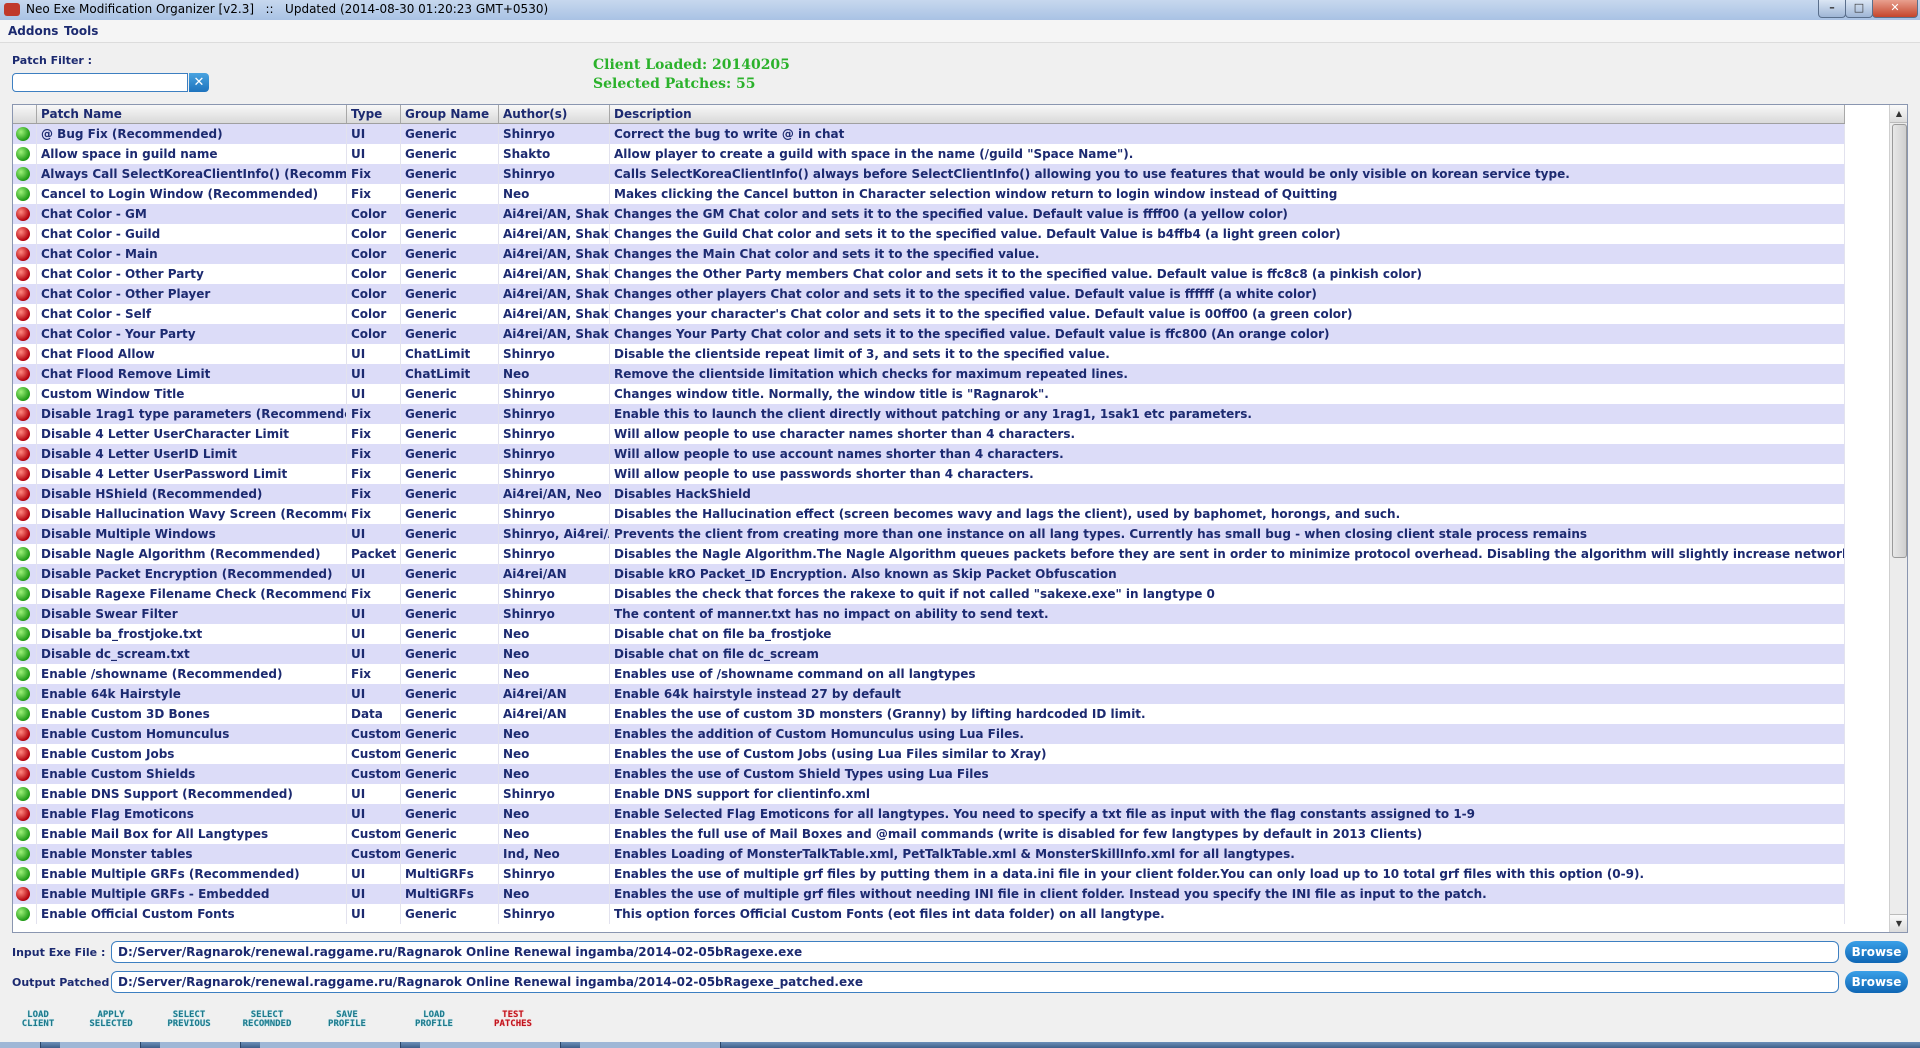 This screenshot has height=1048, width=1920. What do you see at coordinates (111, 1020) in the screenshot?
I see `apply-selected-button: APPLY SELECTED` at bounding box center [111, 1020].